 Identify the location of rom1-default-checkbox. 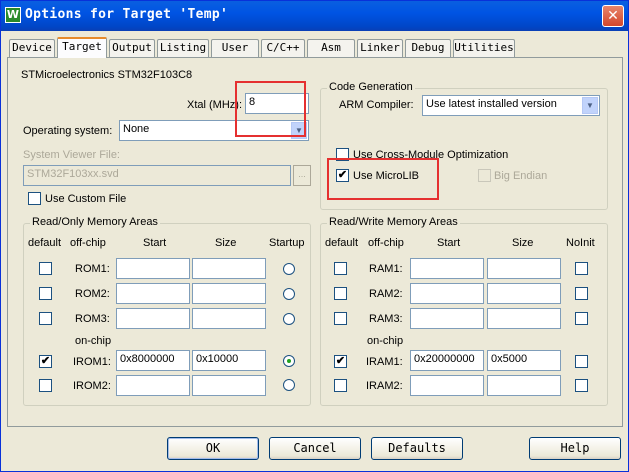
(45, 268).